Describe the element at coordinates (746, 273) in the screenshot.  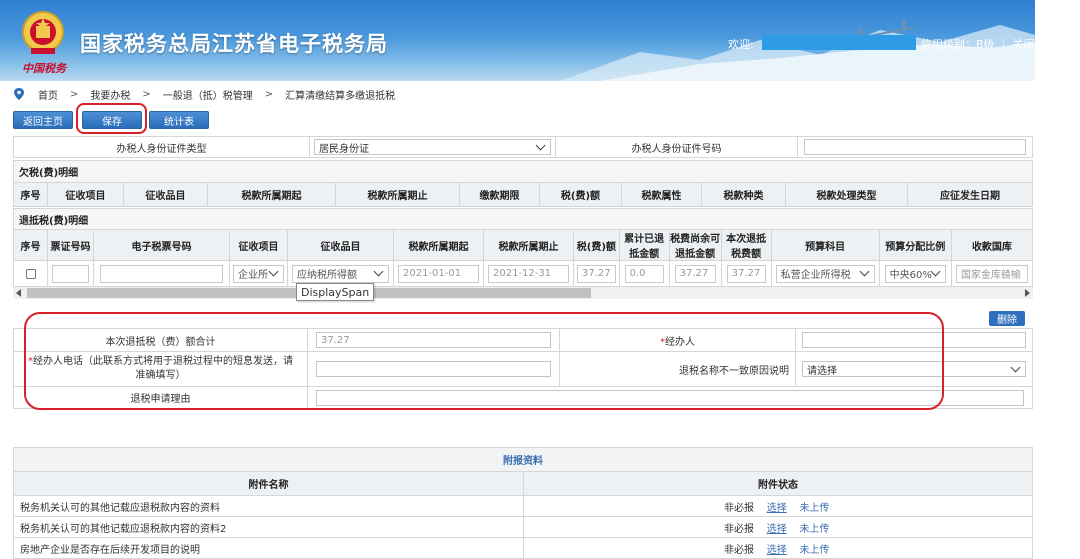
I see `this-refund-field: 37.27` at that location.